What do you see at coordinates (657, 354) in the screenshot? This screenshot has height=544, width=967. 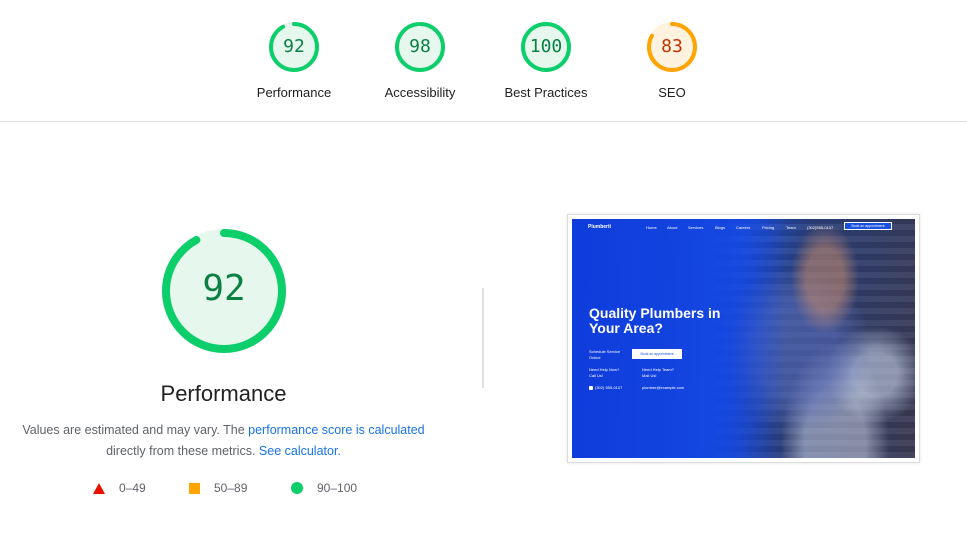 I see `hero-book-button: Book an appointment` at bounding box center [657, 354].